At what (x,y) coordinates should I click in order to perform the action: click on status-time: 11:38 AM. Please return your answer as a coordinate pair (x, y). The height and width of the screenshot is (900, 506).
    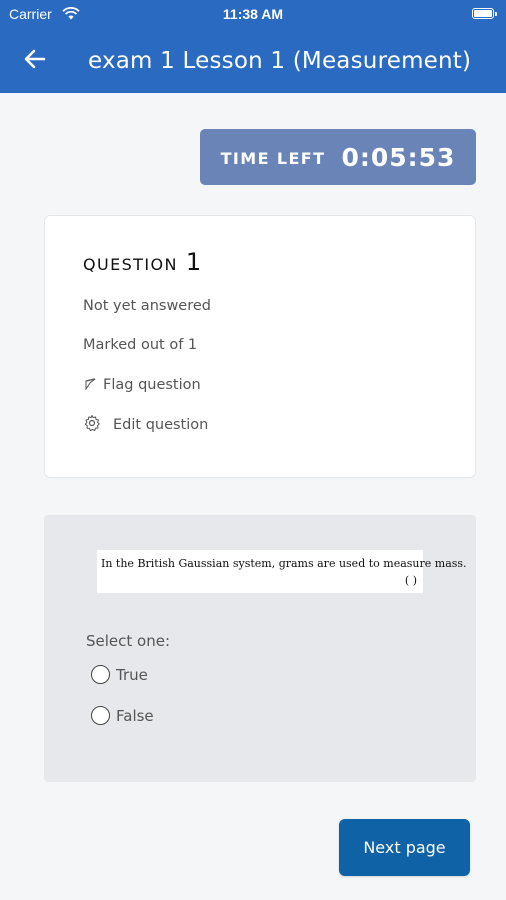
    Looking at the image, I should click on (253, 14).